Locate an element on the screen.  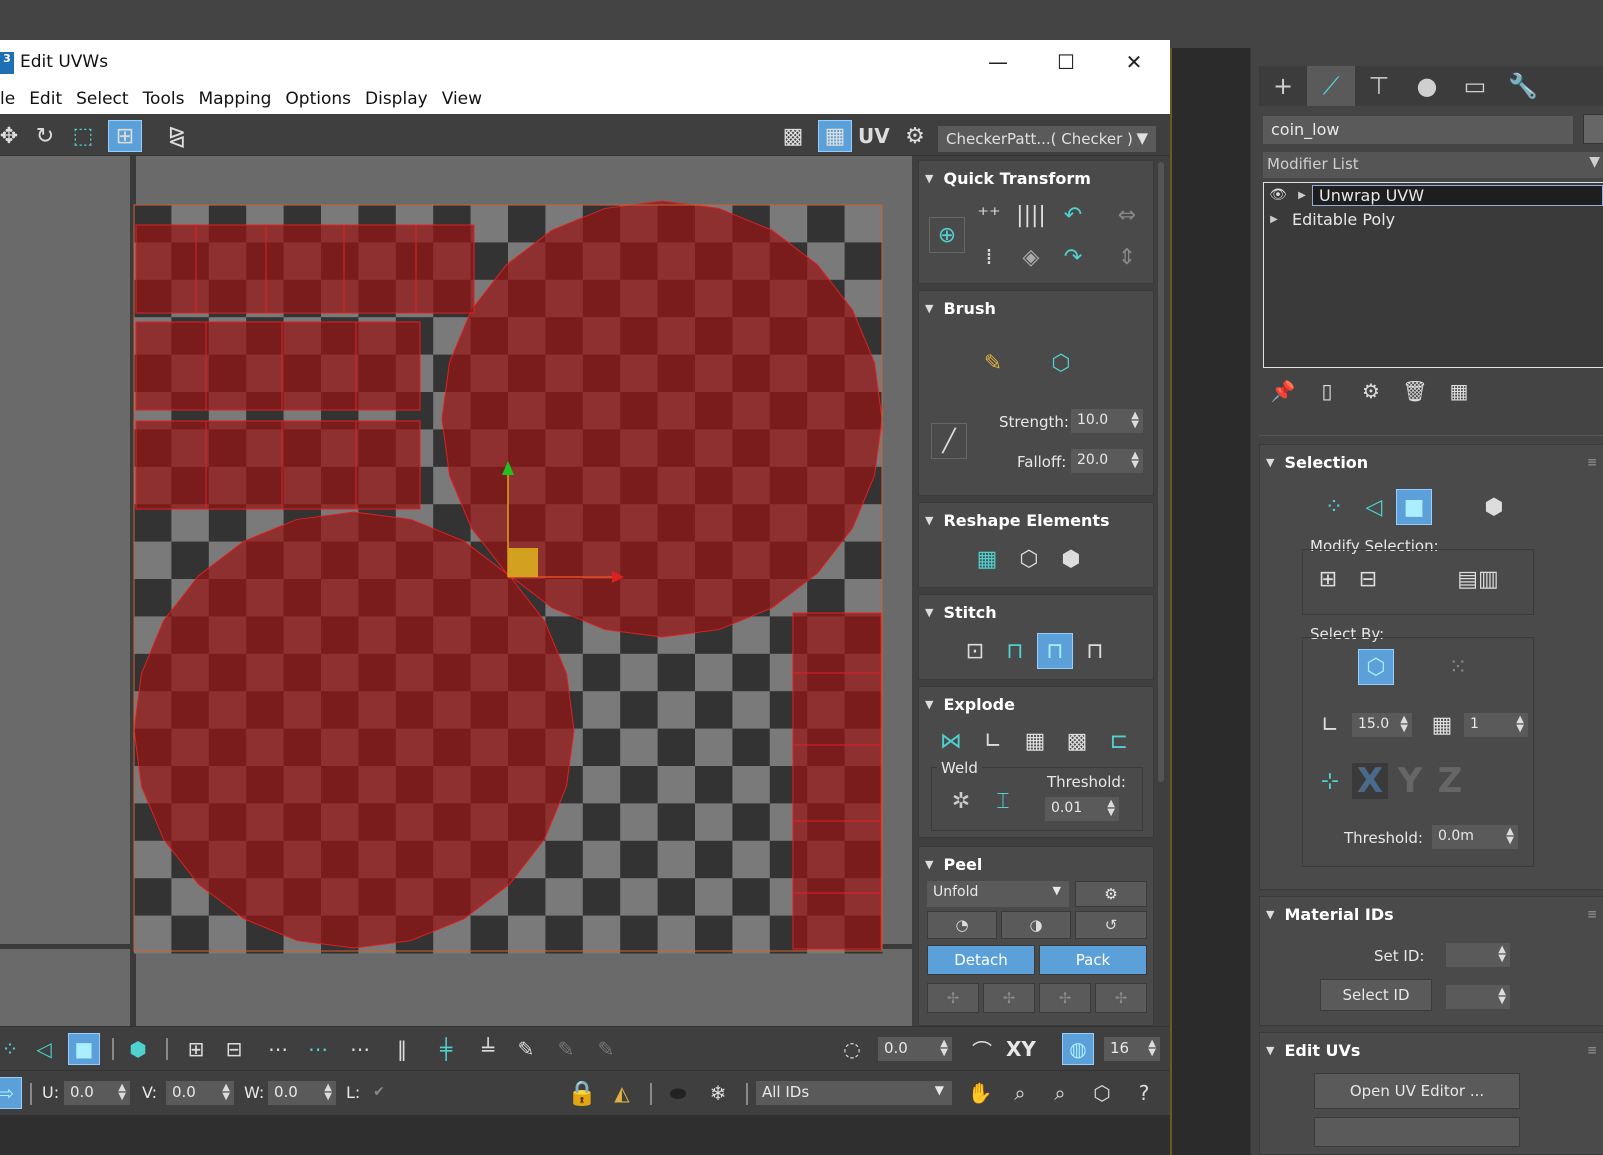
set-pivot-icon: ⊕ is located at coordinates (947, 235).